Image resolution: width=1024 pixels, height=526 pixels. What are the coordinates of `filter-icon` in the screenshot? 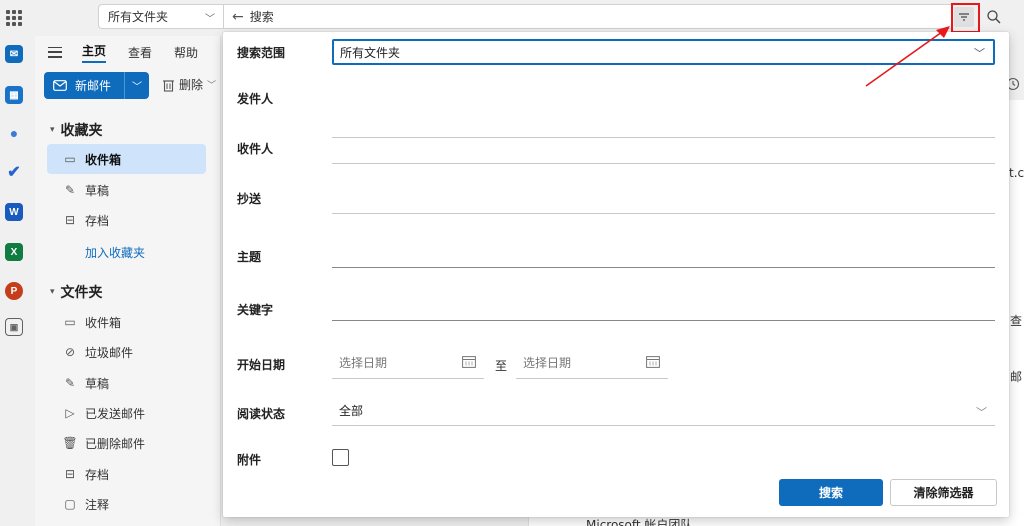 It's located at (964, 17).